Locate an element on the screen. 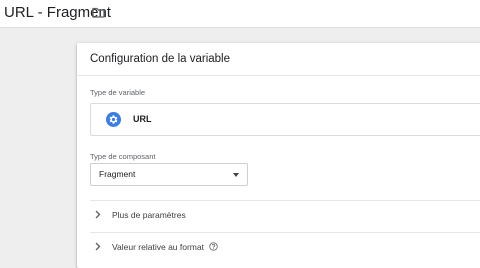  help-icon is located at coordinates (213, 246).